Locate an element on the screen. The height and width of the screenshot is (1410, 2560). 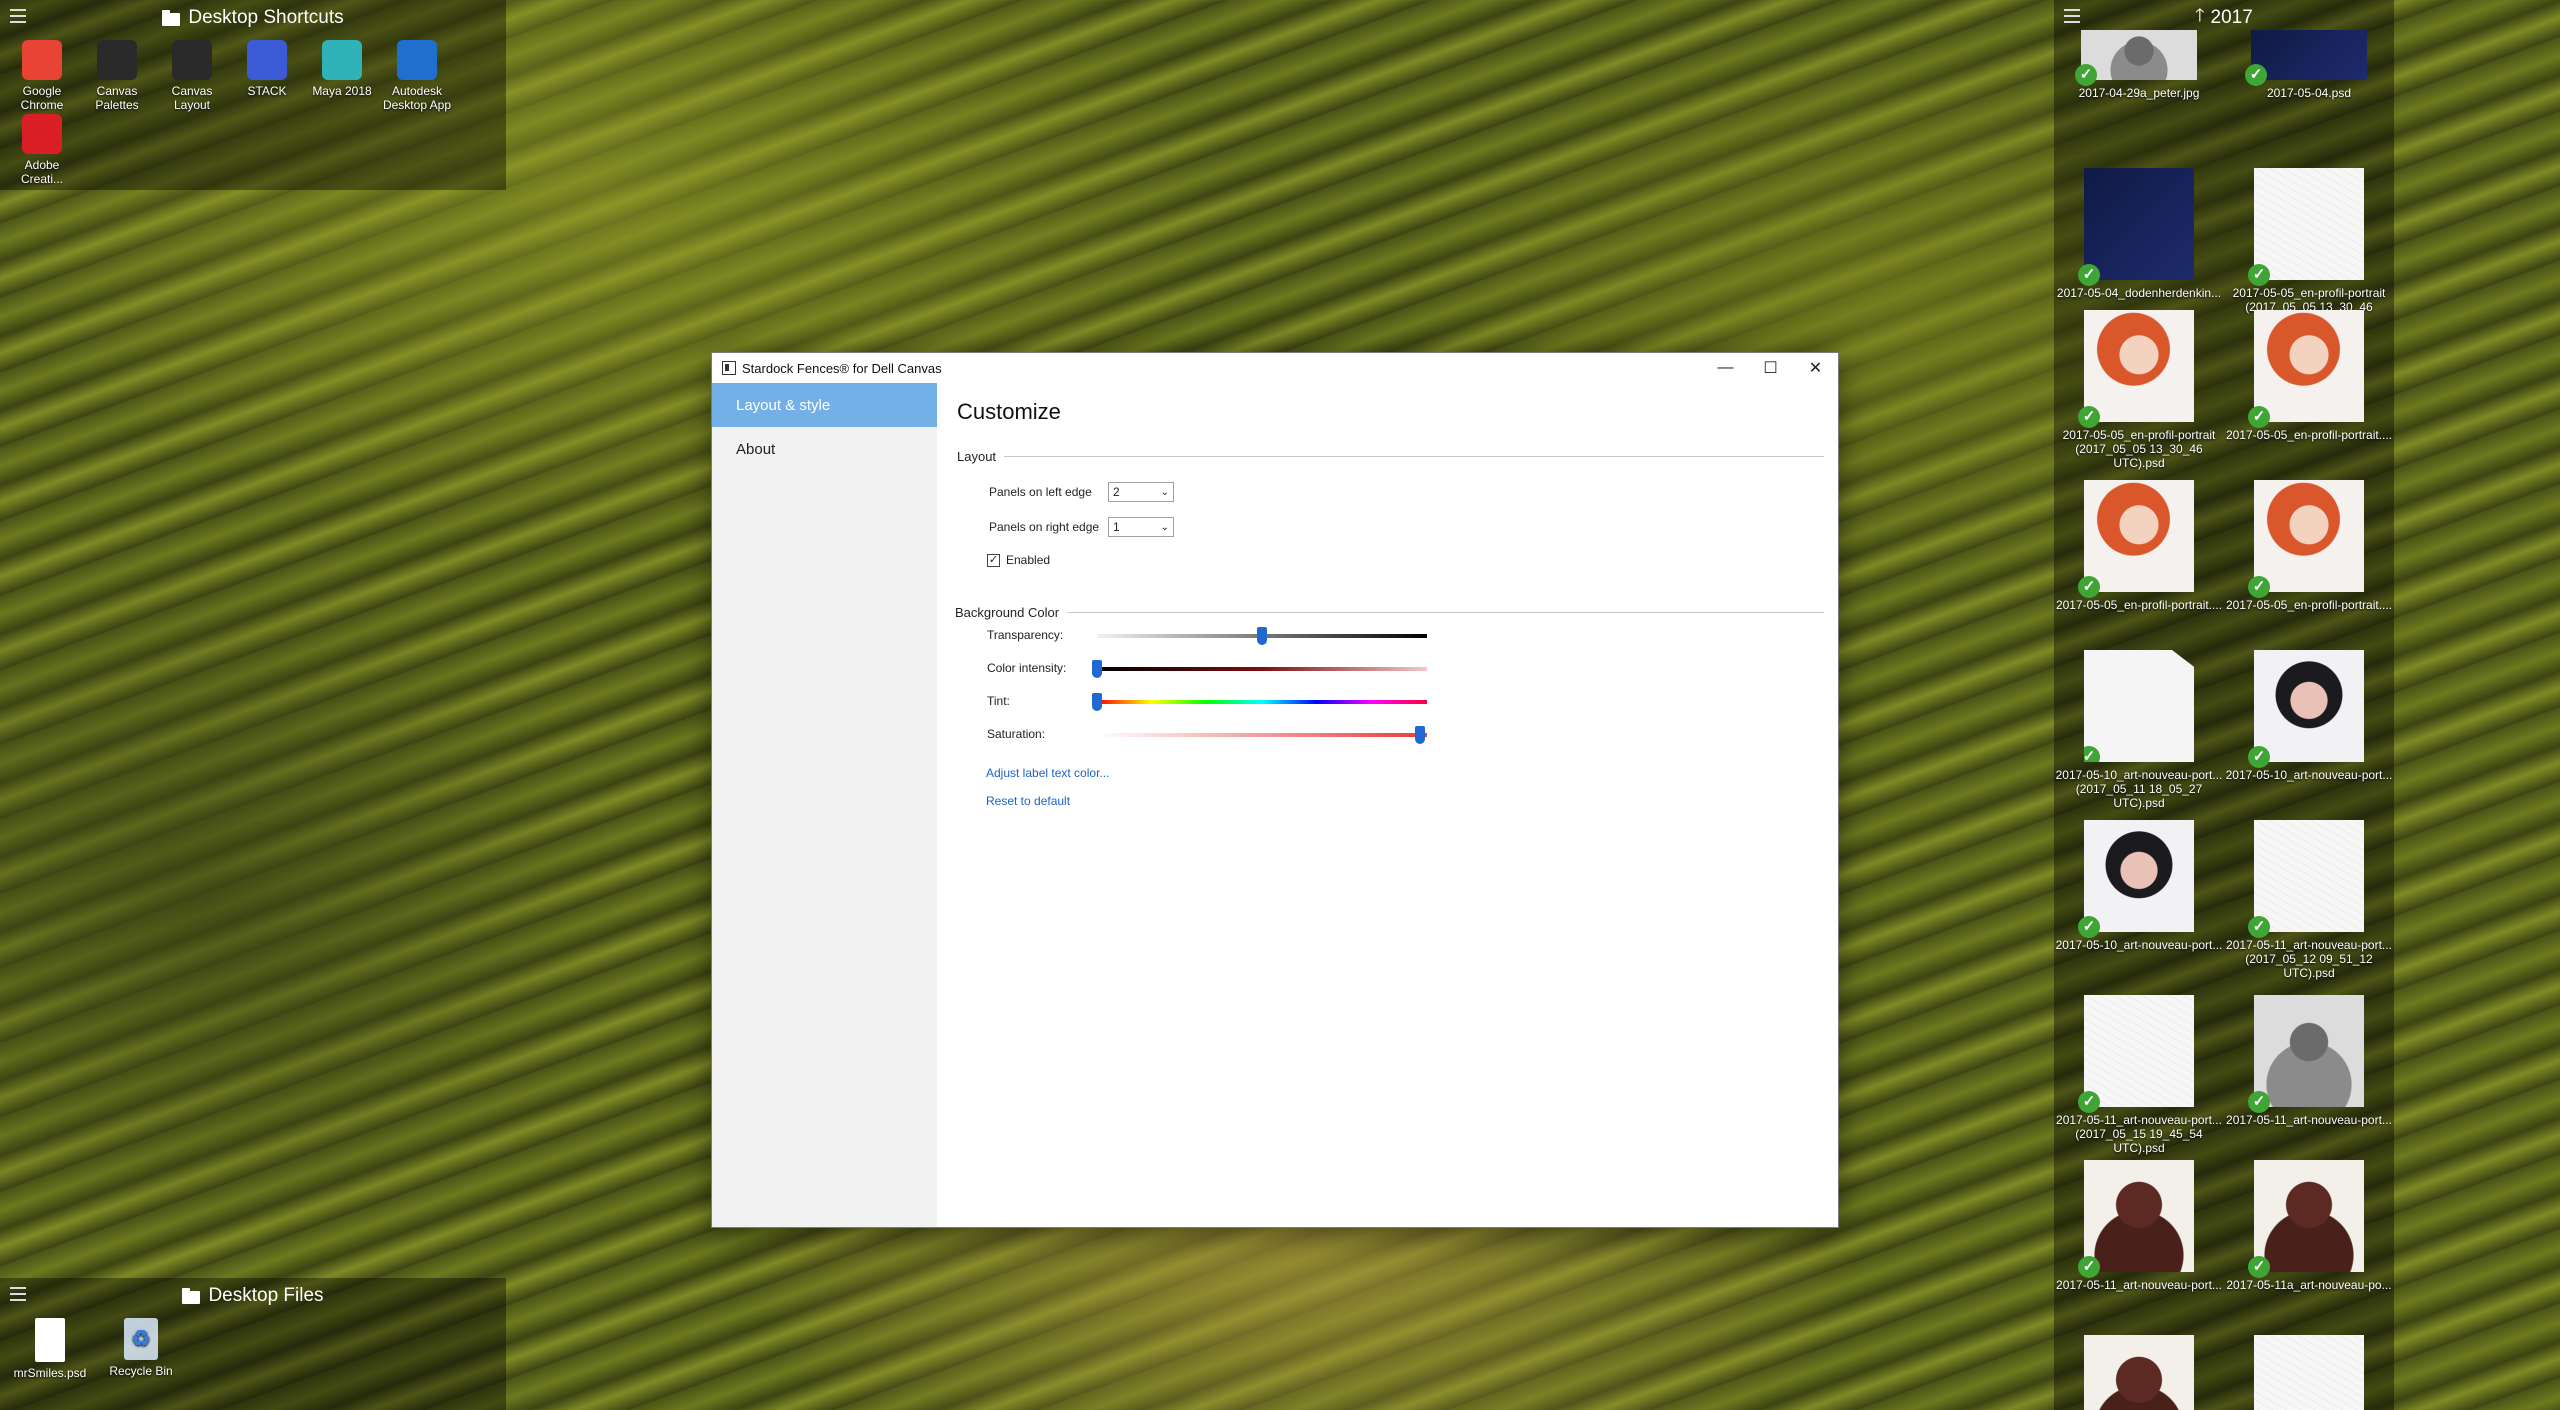
color-intensity-slider is located at coordinates (1259, 669).